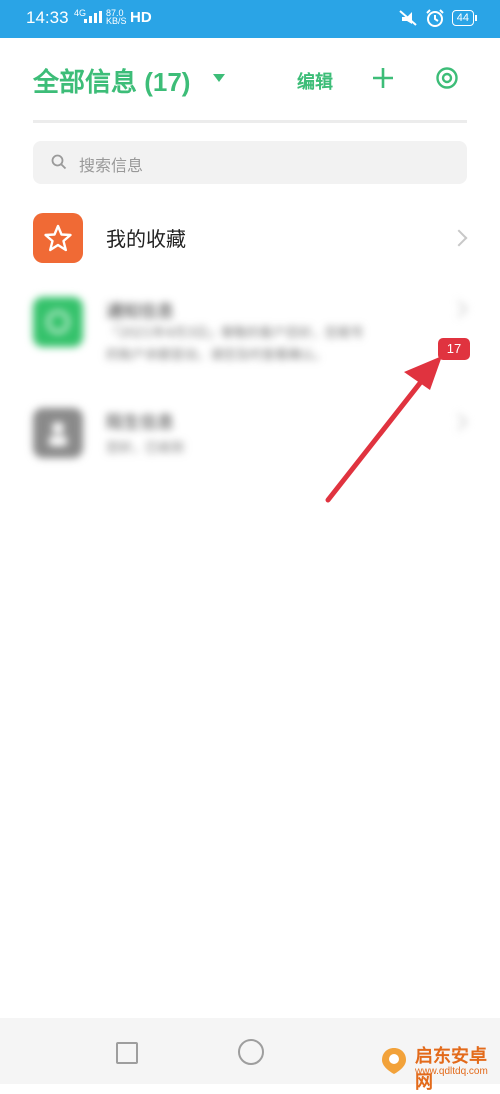  Describe the element at coordinates (127, 1053) in the screenshot. I see `recent-apps-button` at that location.